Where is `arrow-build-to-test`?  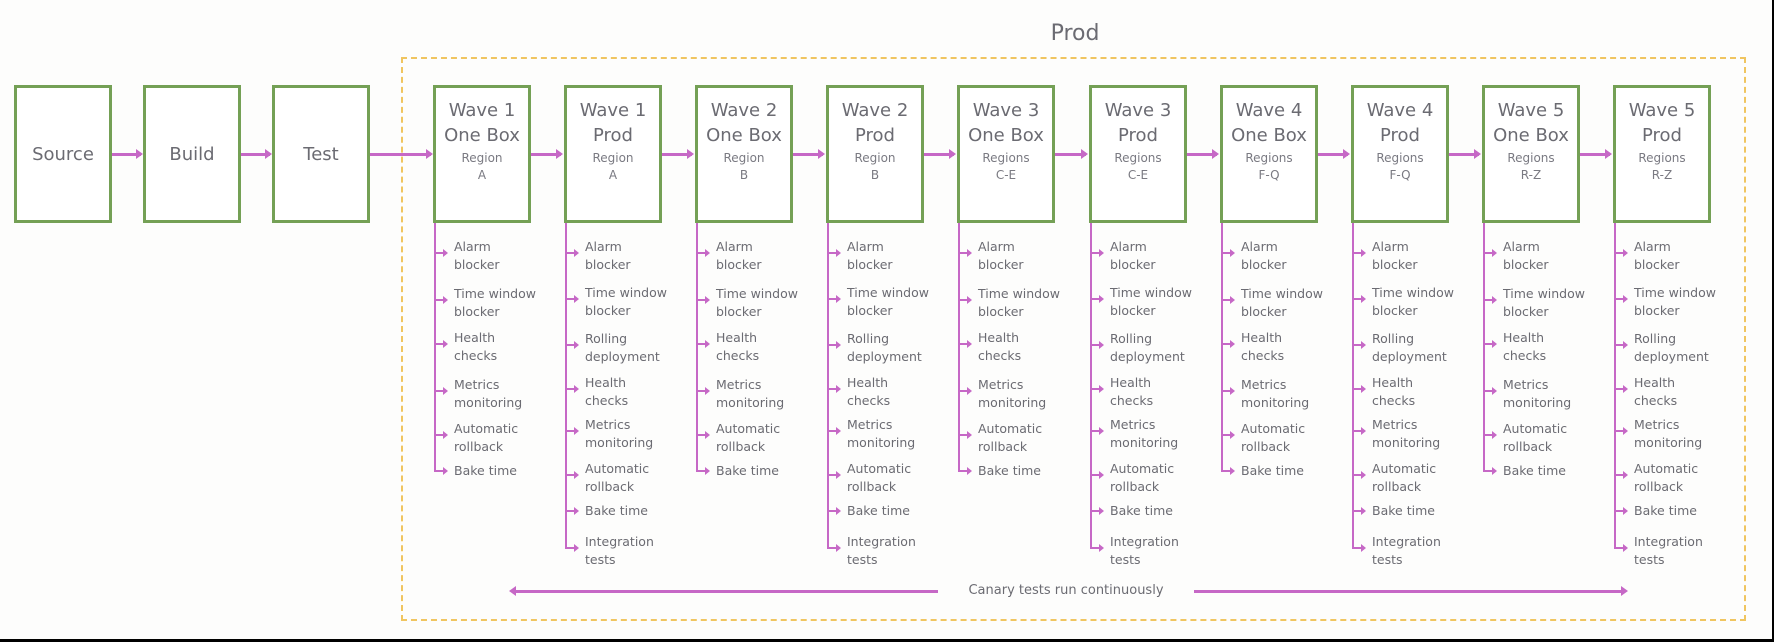 arrow-build-to-test is located at coordinates (256, 154).